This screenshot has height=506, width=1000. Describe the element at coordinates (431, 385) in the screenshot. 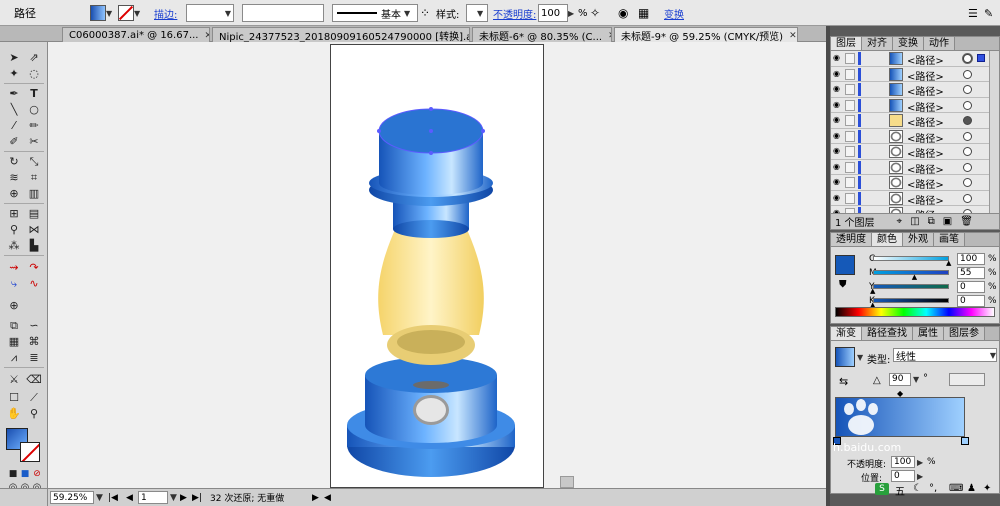

I see `lamp-wick-base` at that location.